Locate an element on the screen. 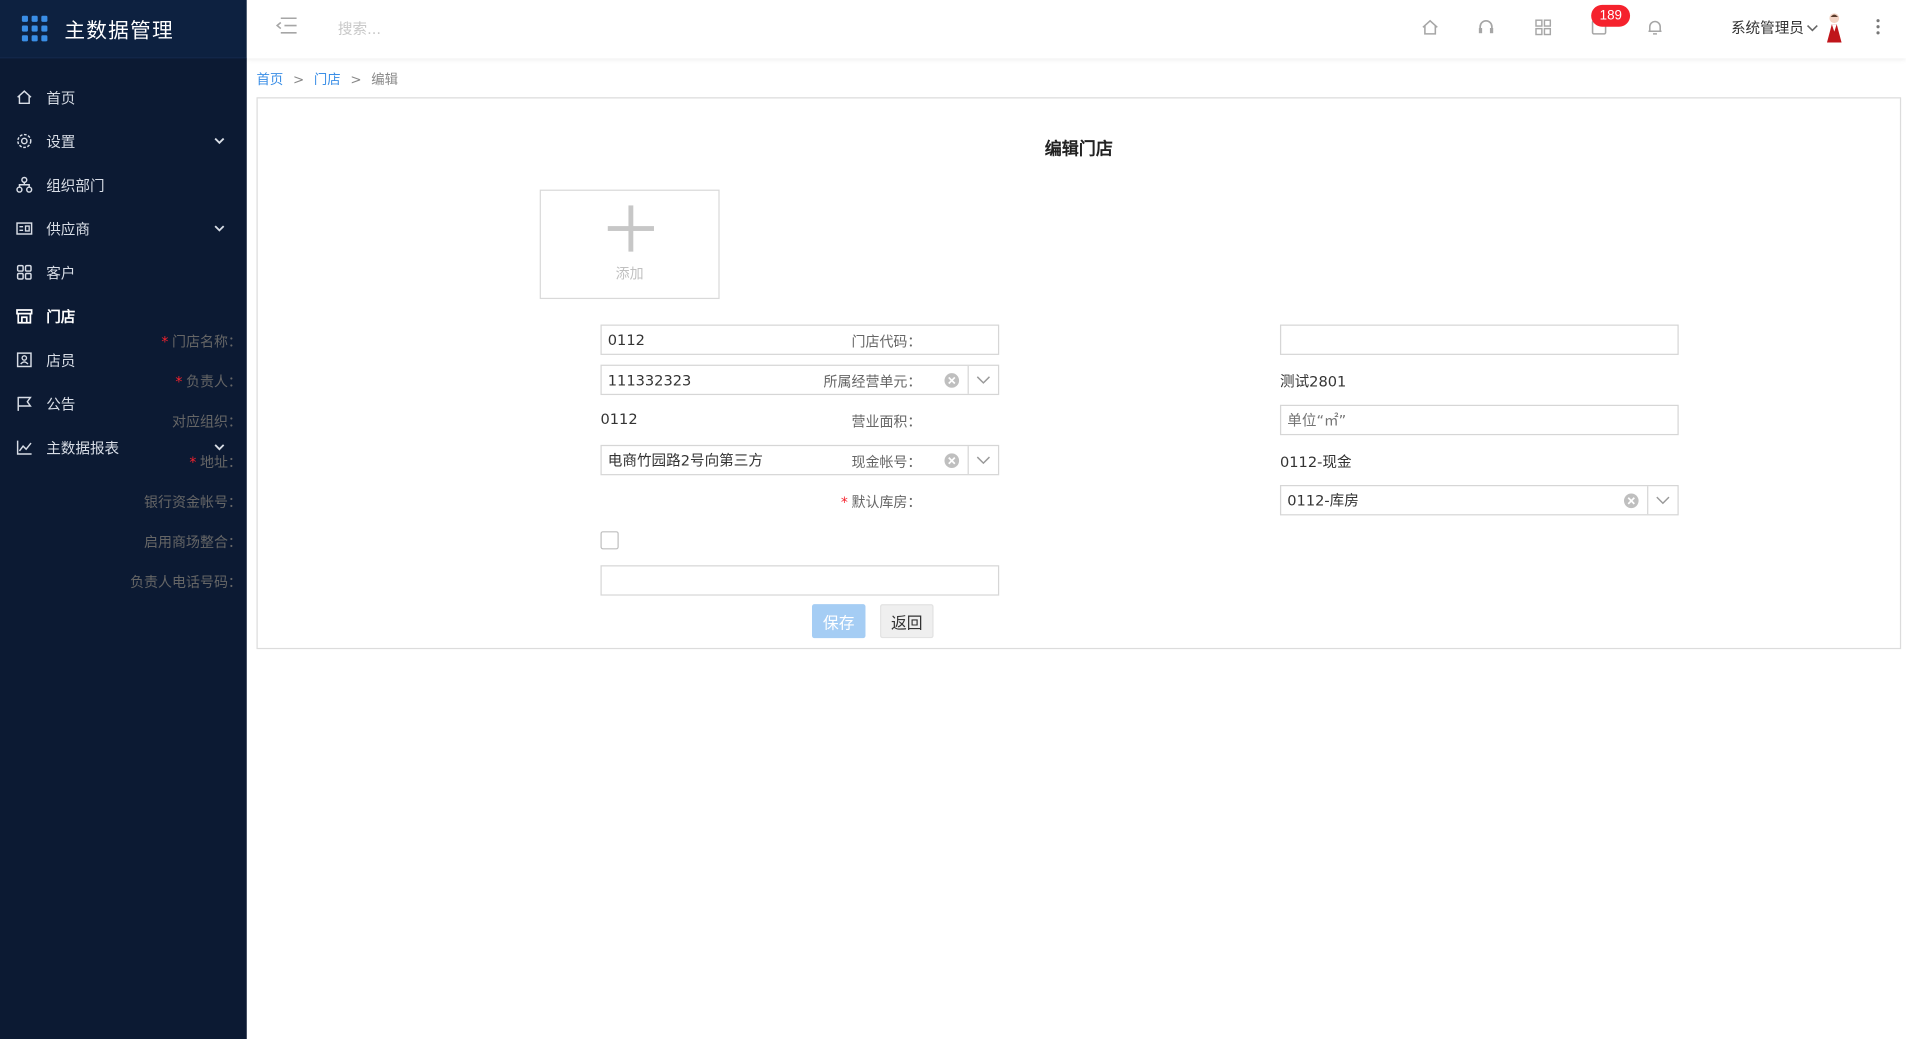 The image size is (1906, 1039). sidebar-item-label: 组织部门 is located at coordinates (75, 185).